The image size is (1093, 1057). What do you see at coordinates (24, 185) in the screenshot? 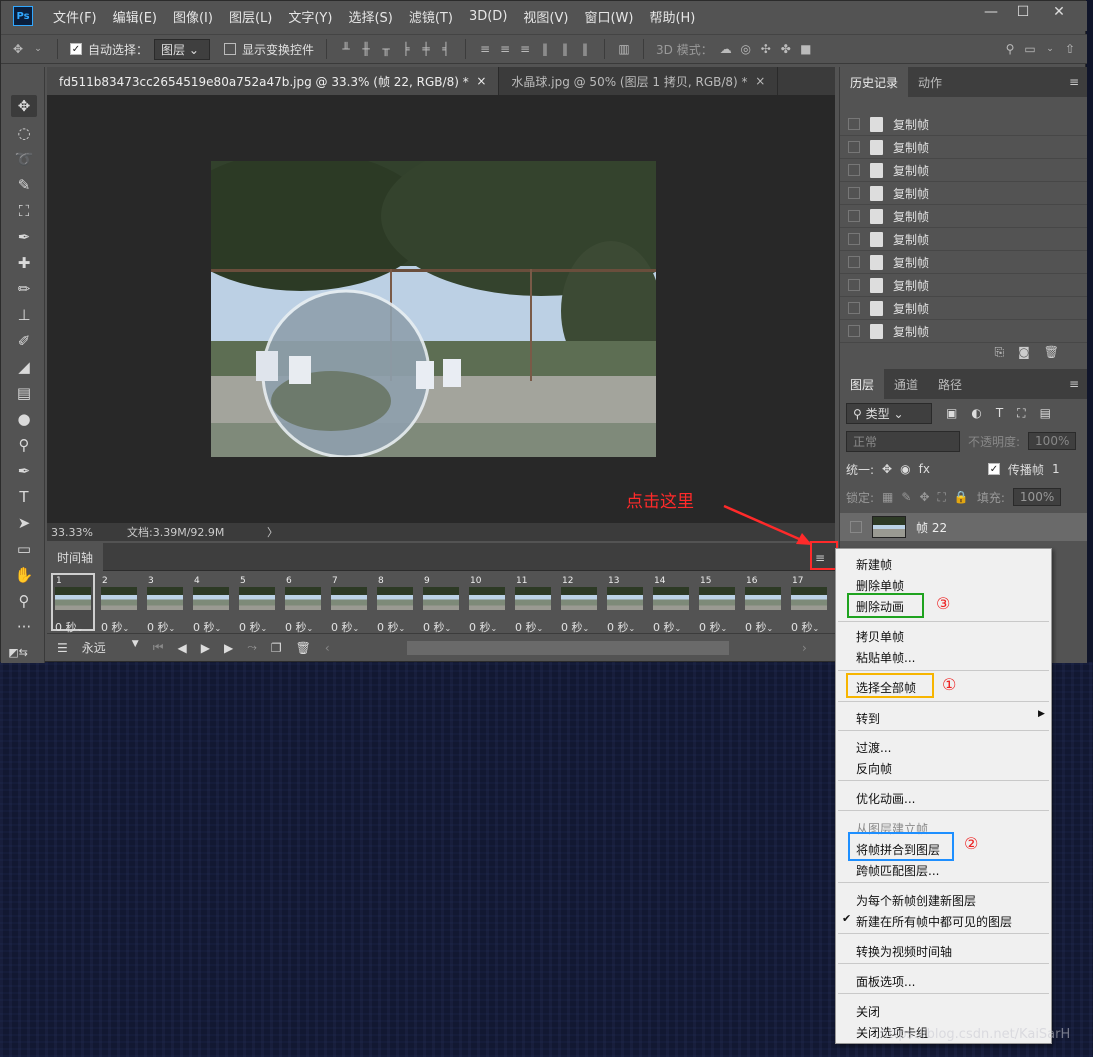
I see `quick-select-tool-icon: ✎` at bounding box center [24, 185].